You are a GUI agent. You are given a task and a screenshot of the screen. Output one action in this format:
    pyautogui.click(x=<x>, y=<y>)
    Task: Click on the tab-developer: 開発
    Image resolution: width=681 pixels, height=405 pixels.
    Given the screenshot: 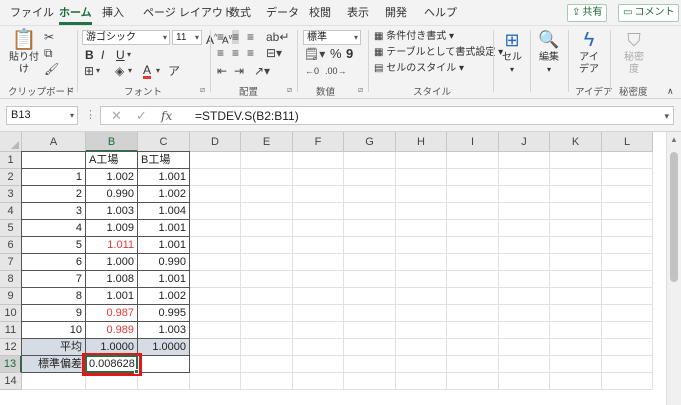 What is the action you would take?
    pyautogui.click(x=396, y=13)
    